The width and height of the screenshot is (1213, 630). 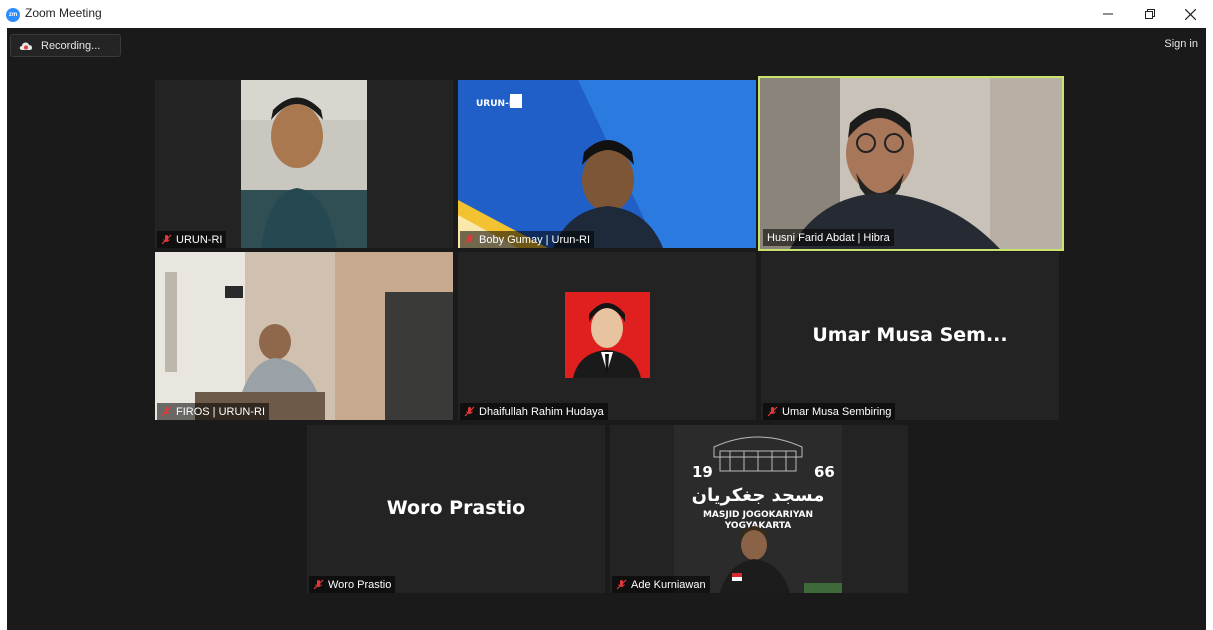 I want to click on participant-name-label: FIROS | URUN-RI, so click(x=213, y=411).